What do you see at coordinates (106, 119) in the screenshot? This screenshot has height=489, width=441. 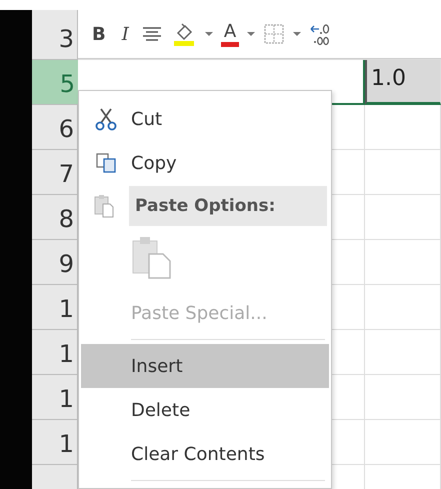 I see `scissors-icon` at bounding box center [106, 119].